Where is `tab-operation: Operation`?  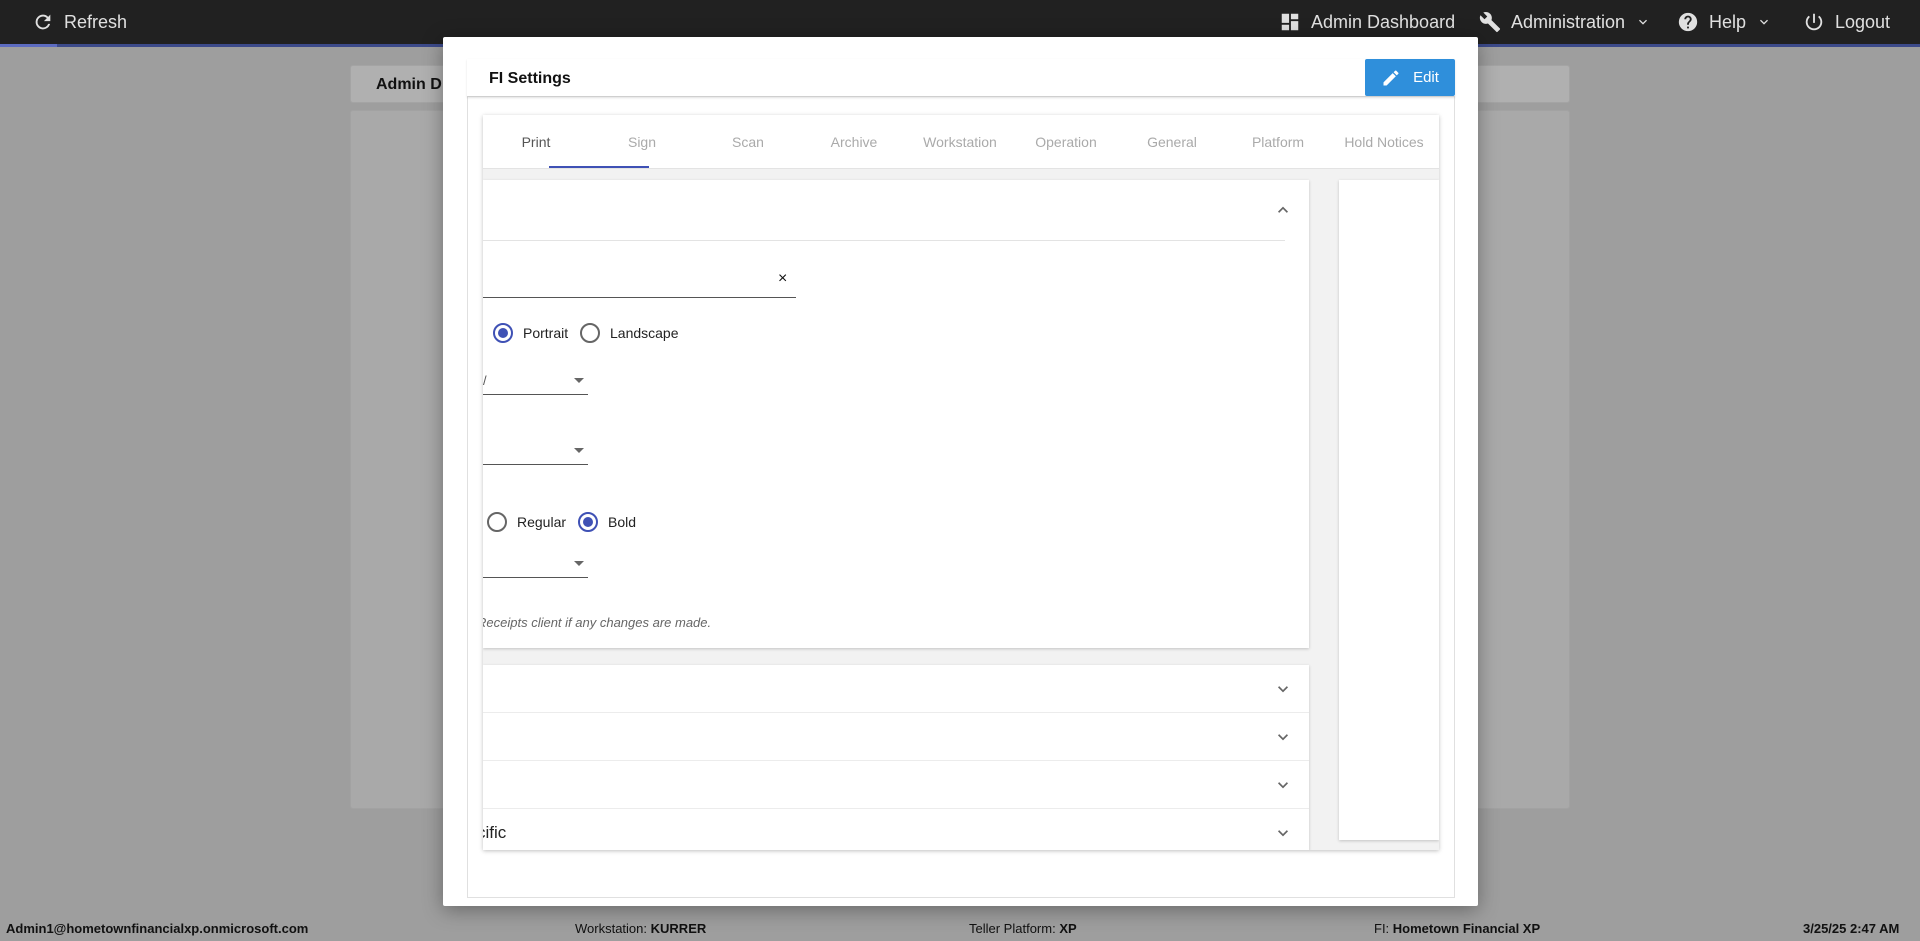
tab-operation: Operation is located at coordinates (1066, 142).